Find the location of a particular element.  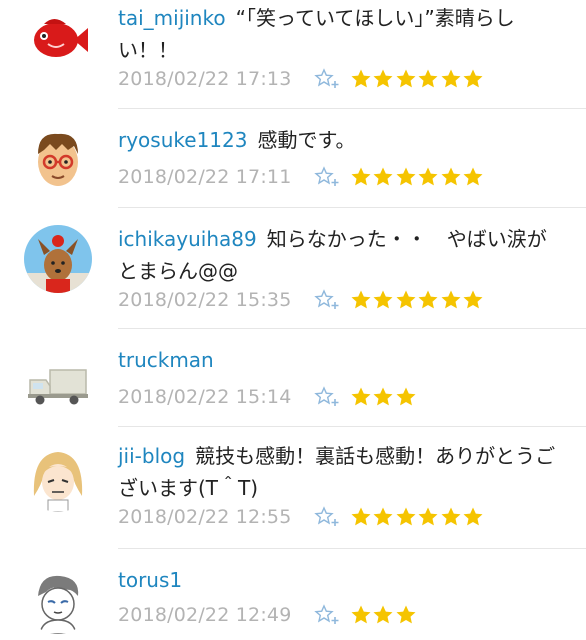

comment-meta: 2018/02/22 17:13 is located at coordinates (301, 79).